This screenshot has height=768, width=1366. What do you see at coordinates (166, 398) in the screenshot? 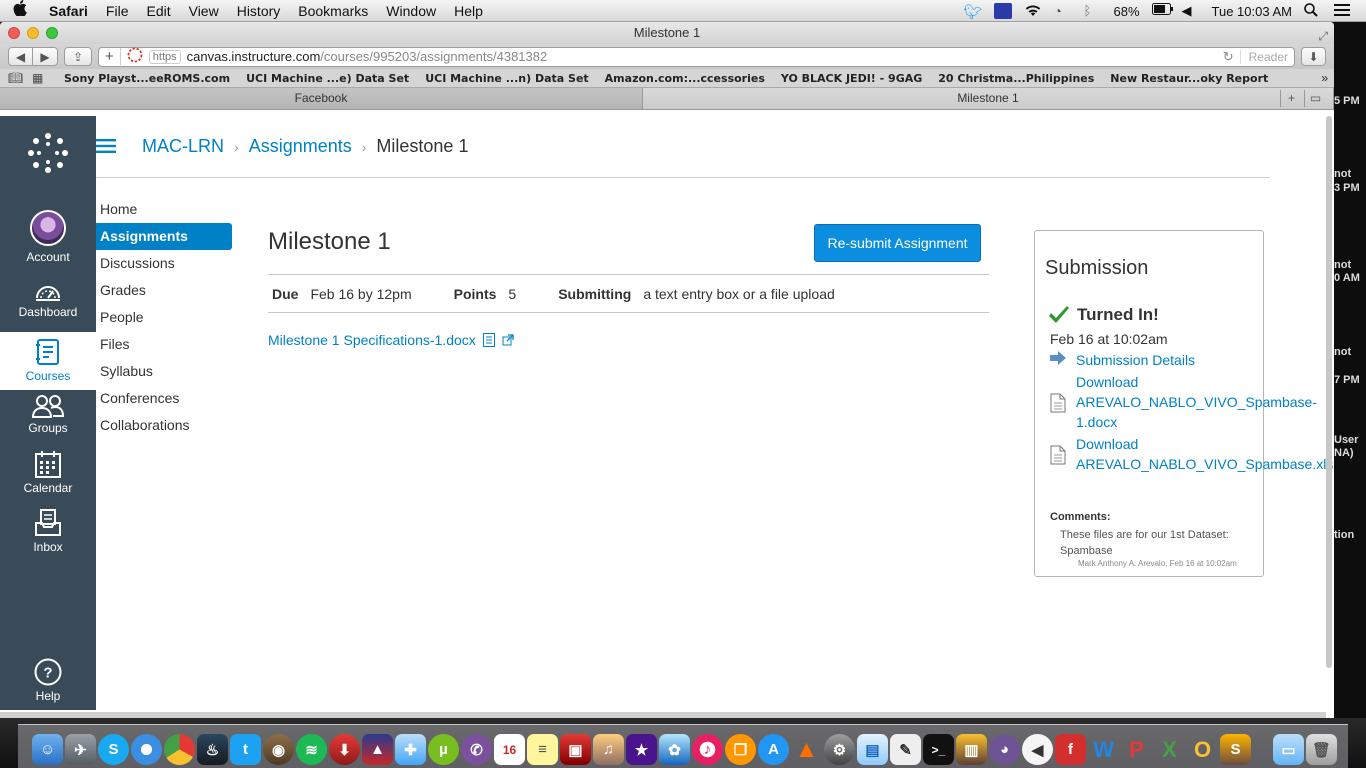
I see `course-nav-conferences: Conferences` at bounding box center [166, 398].